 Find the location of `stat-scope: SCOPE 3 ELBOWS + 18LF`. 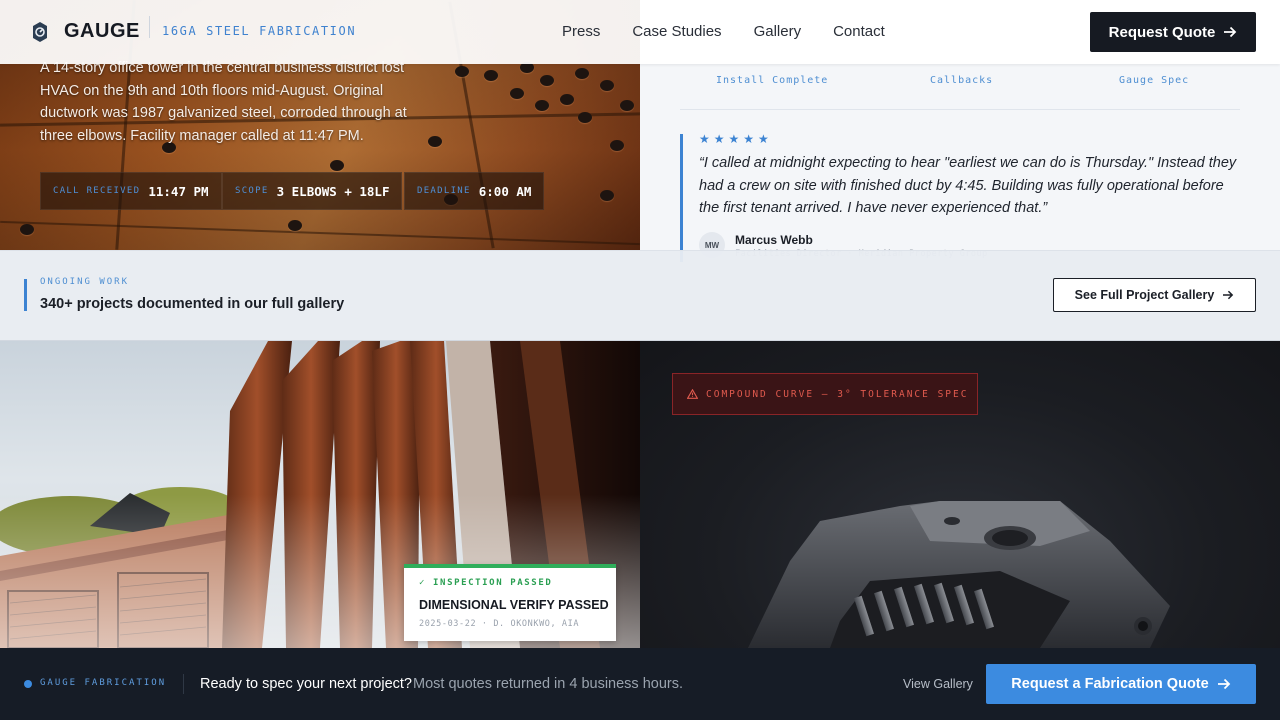

stat-scope: SCOPE 3 ELBOWS + 18LF is located at coordinates (312, 191).